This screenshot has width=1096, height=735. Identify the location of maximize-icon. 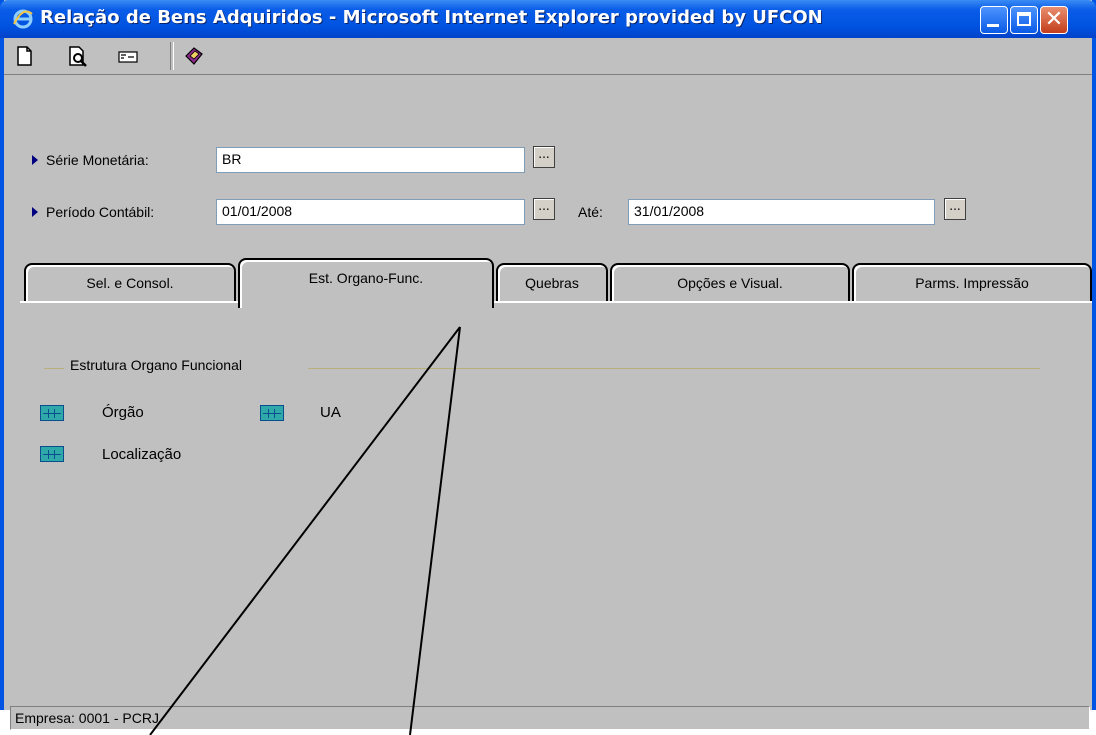
(1024, 19).